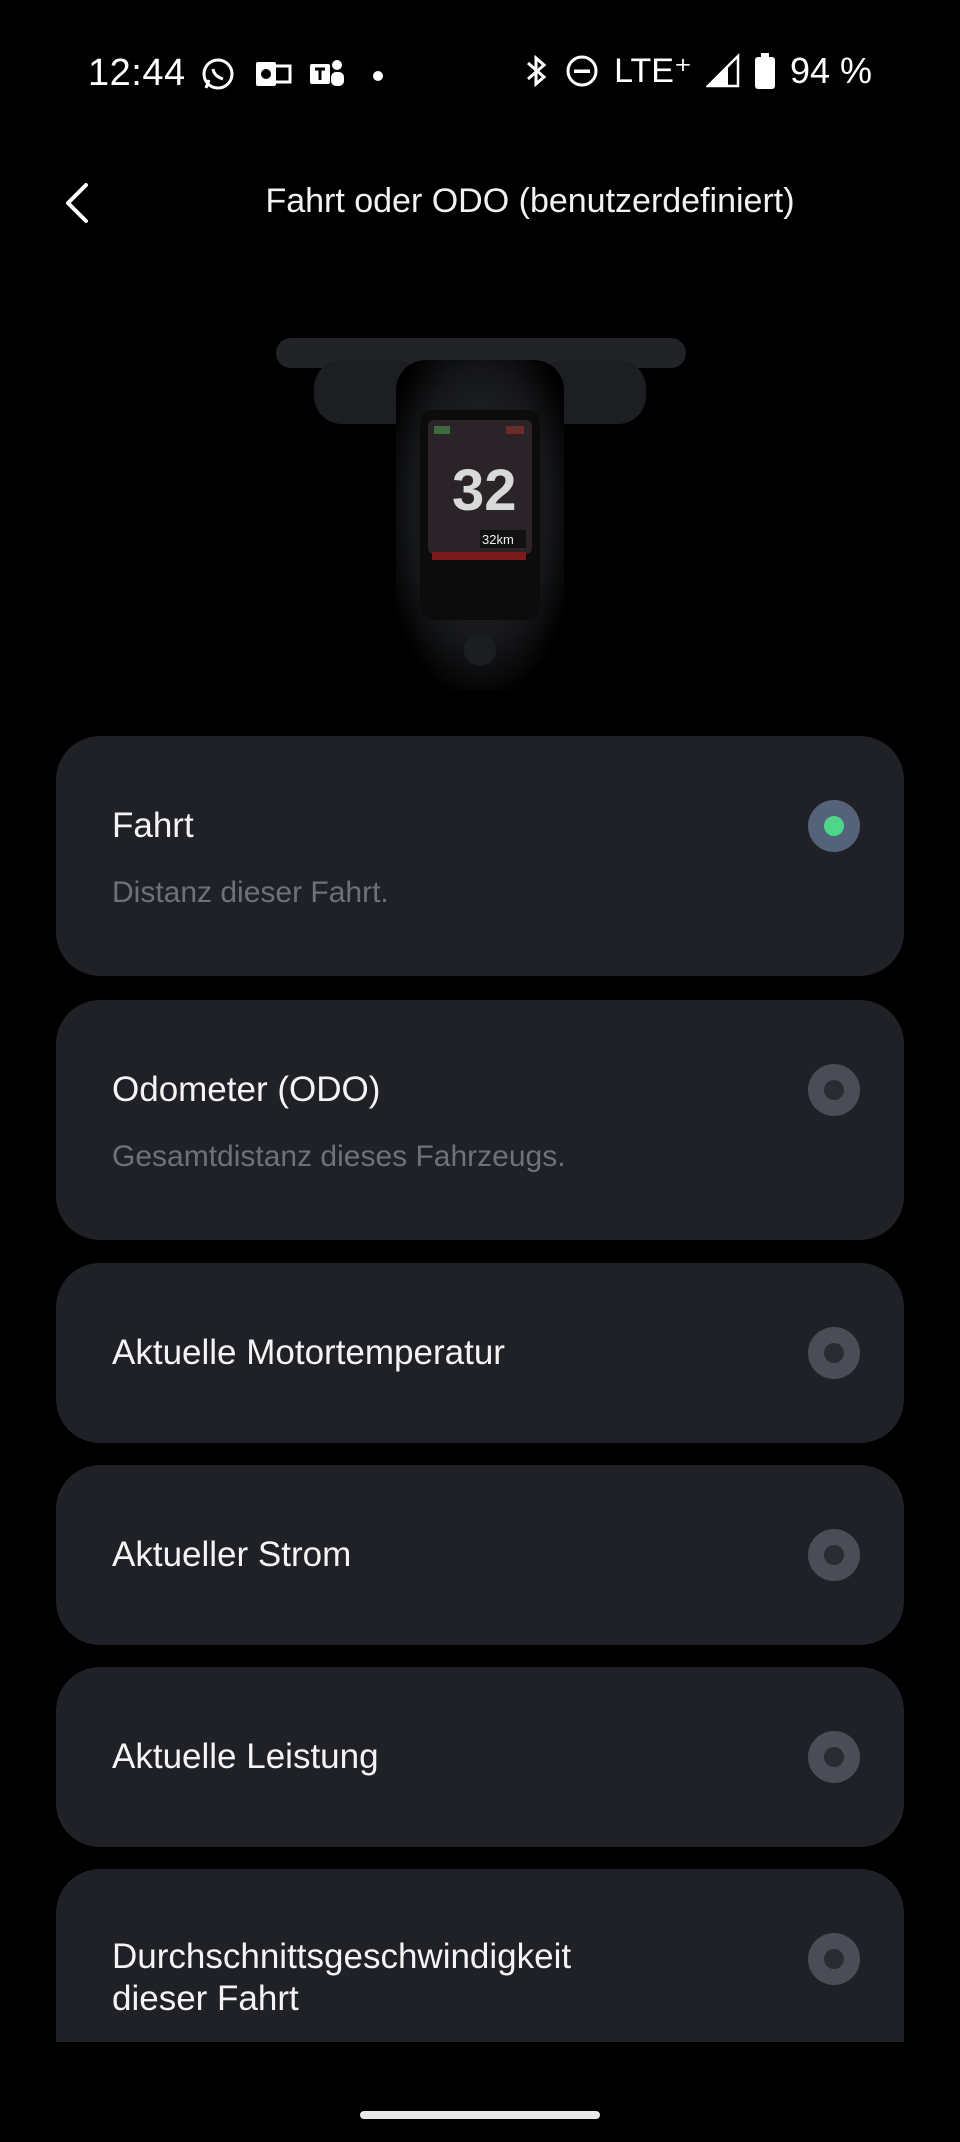  What do you see at coordinates (205, 1998) in the screenshot?
I see `option-title-line2: dieser Fahrt` at bounding box center [205, 1998].